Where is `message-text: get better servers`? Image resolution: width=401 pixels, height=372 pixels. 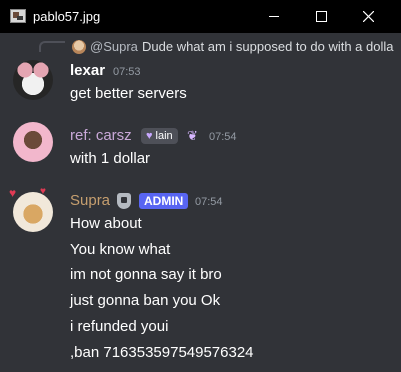 message-text: get better servers is located at coordinates (128, 93).